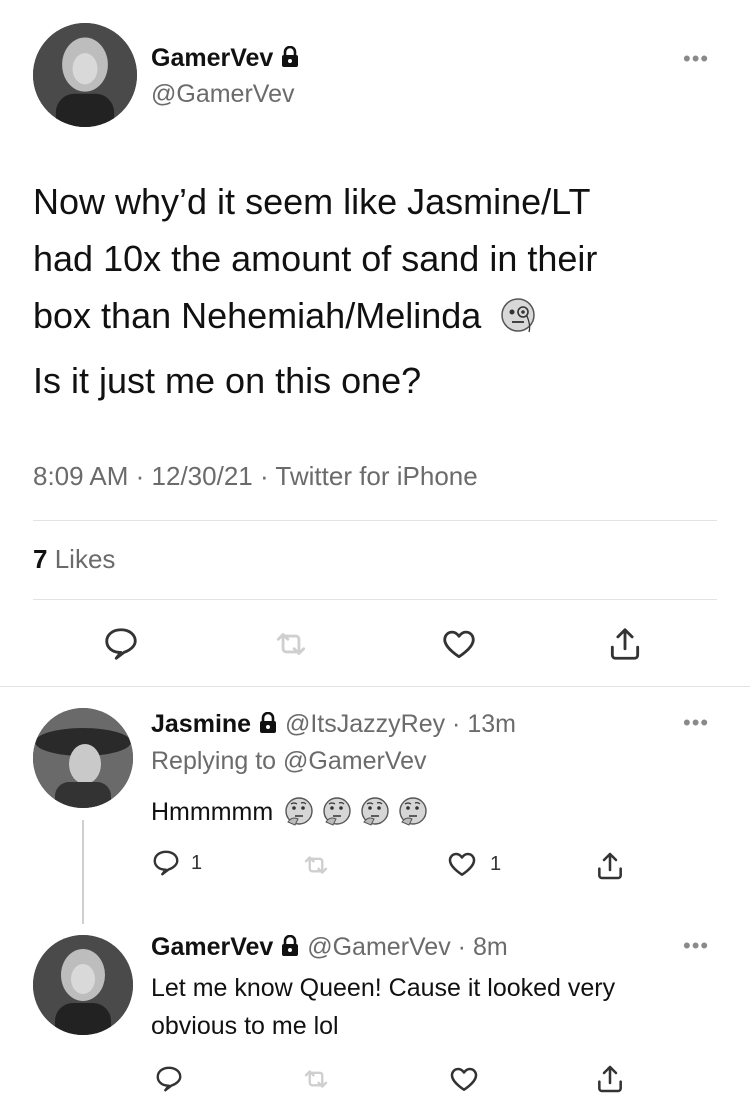 This screenshot has width=750, height=1101. I want to click on replying-to-label: Replying to, so click(214, 761).